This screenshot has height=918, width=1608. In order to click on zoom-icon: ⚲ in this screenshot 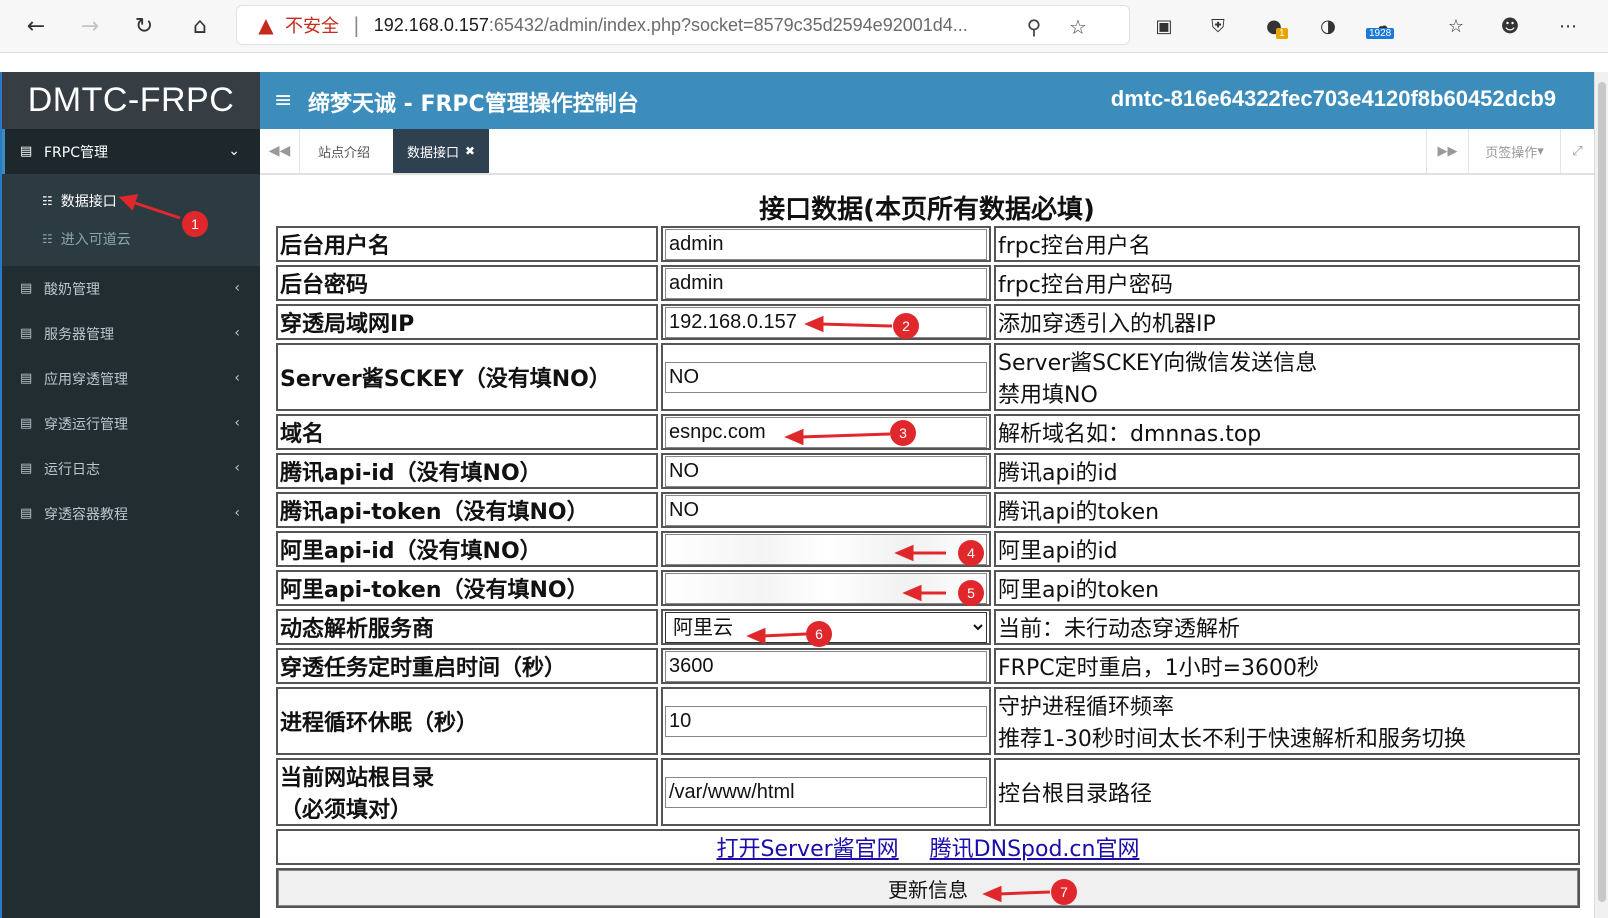, I will do `click(1034, 27)`.